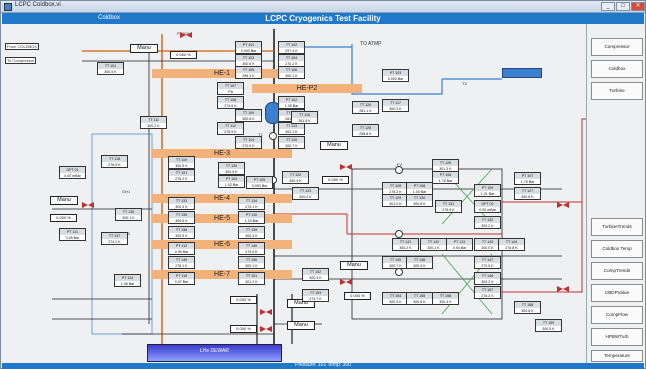 Image resolution: width=646 pixels, height=369 pixels. I want to click on sensor-readout: PT 107 1.75 Bar, so click(527, 178).